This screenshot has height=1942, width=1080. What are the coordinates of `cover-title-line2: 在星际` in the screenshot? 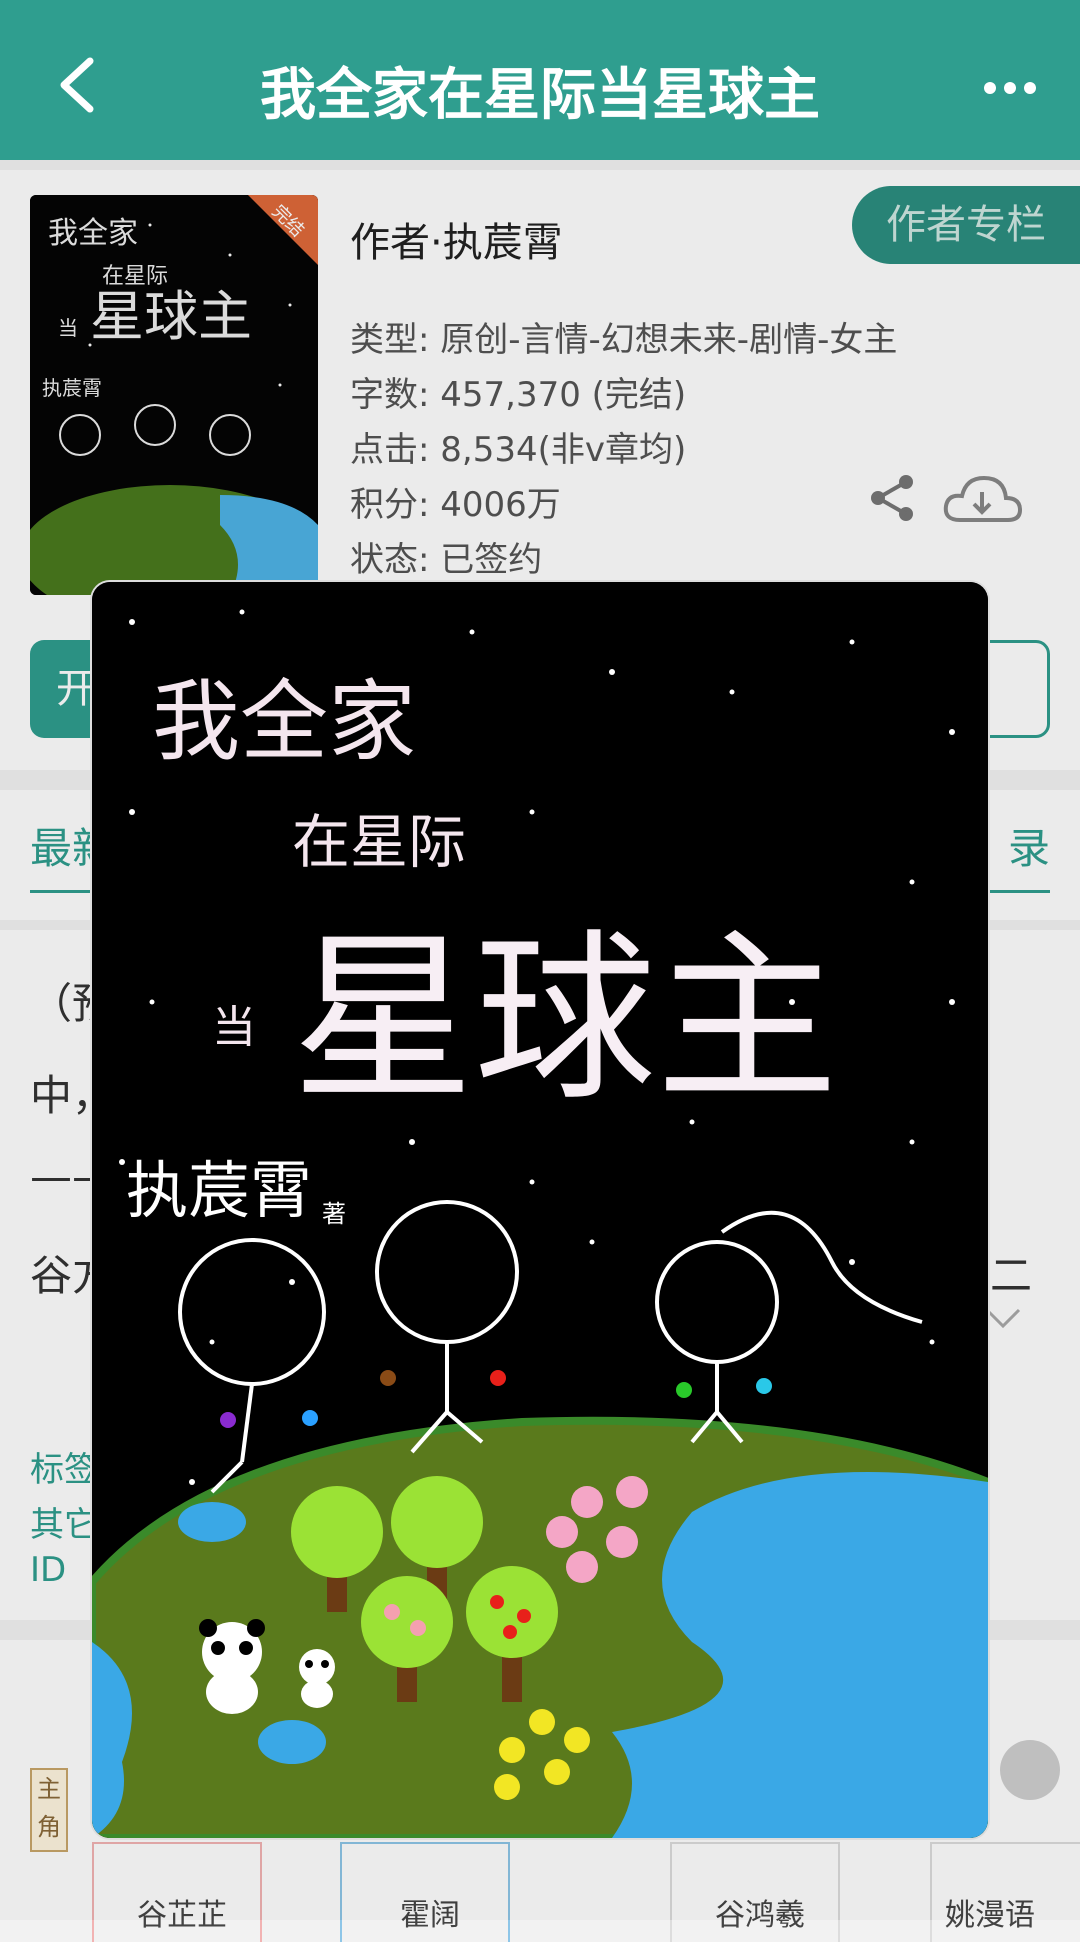 It's located at (379, 842).